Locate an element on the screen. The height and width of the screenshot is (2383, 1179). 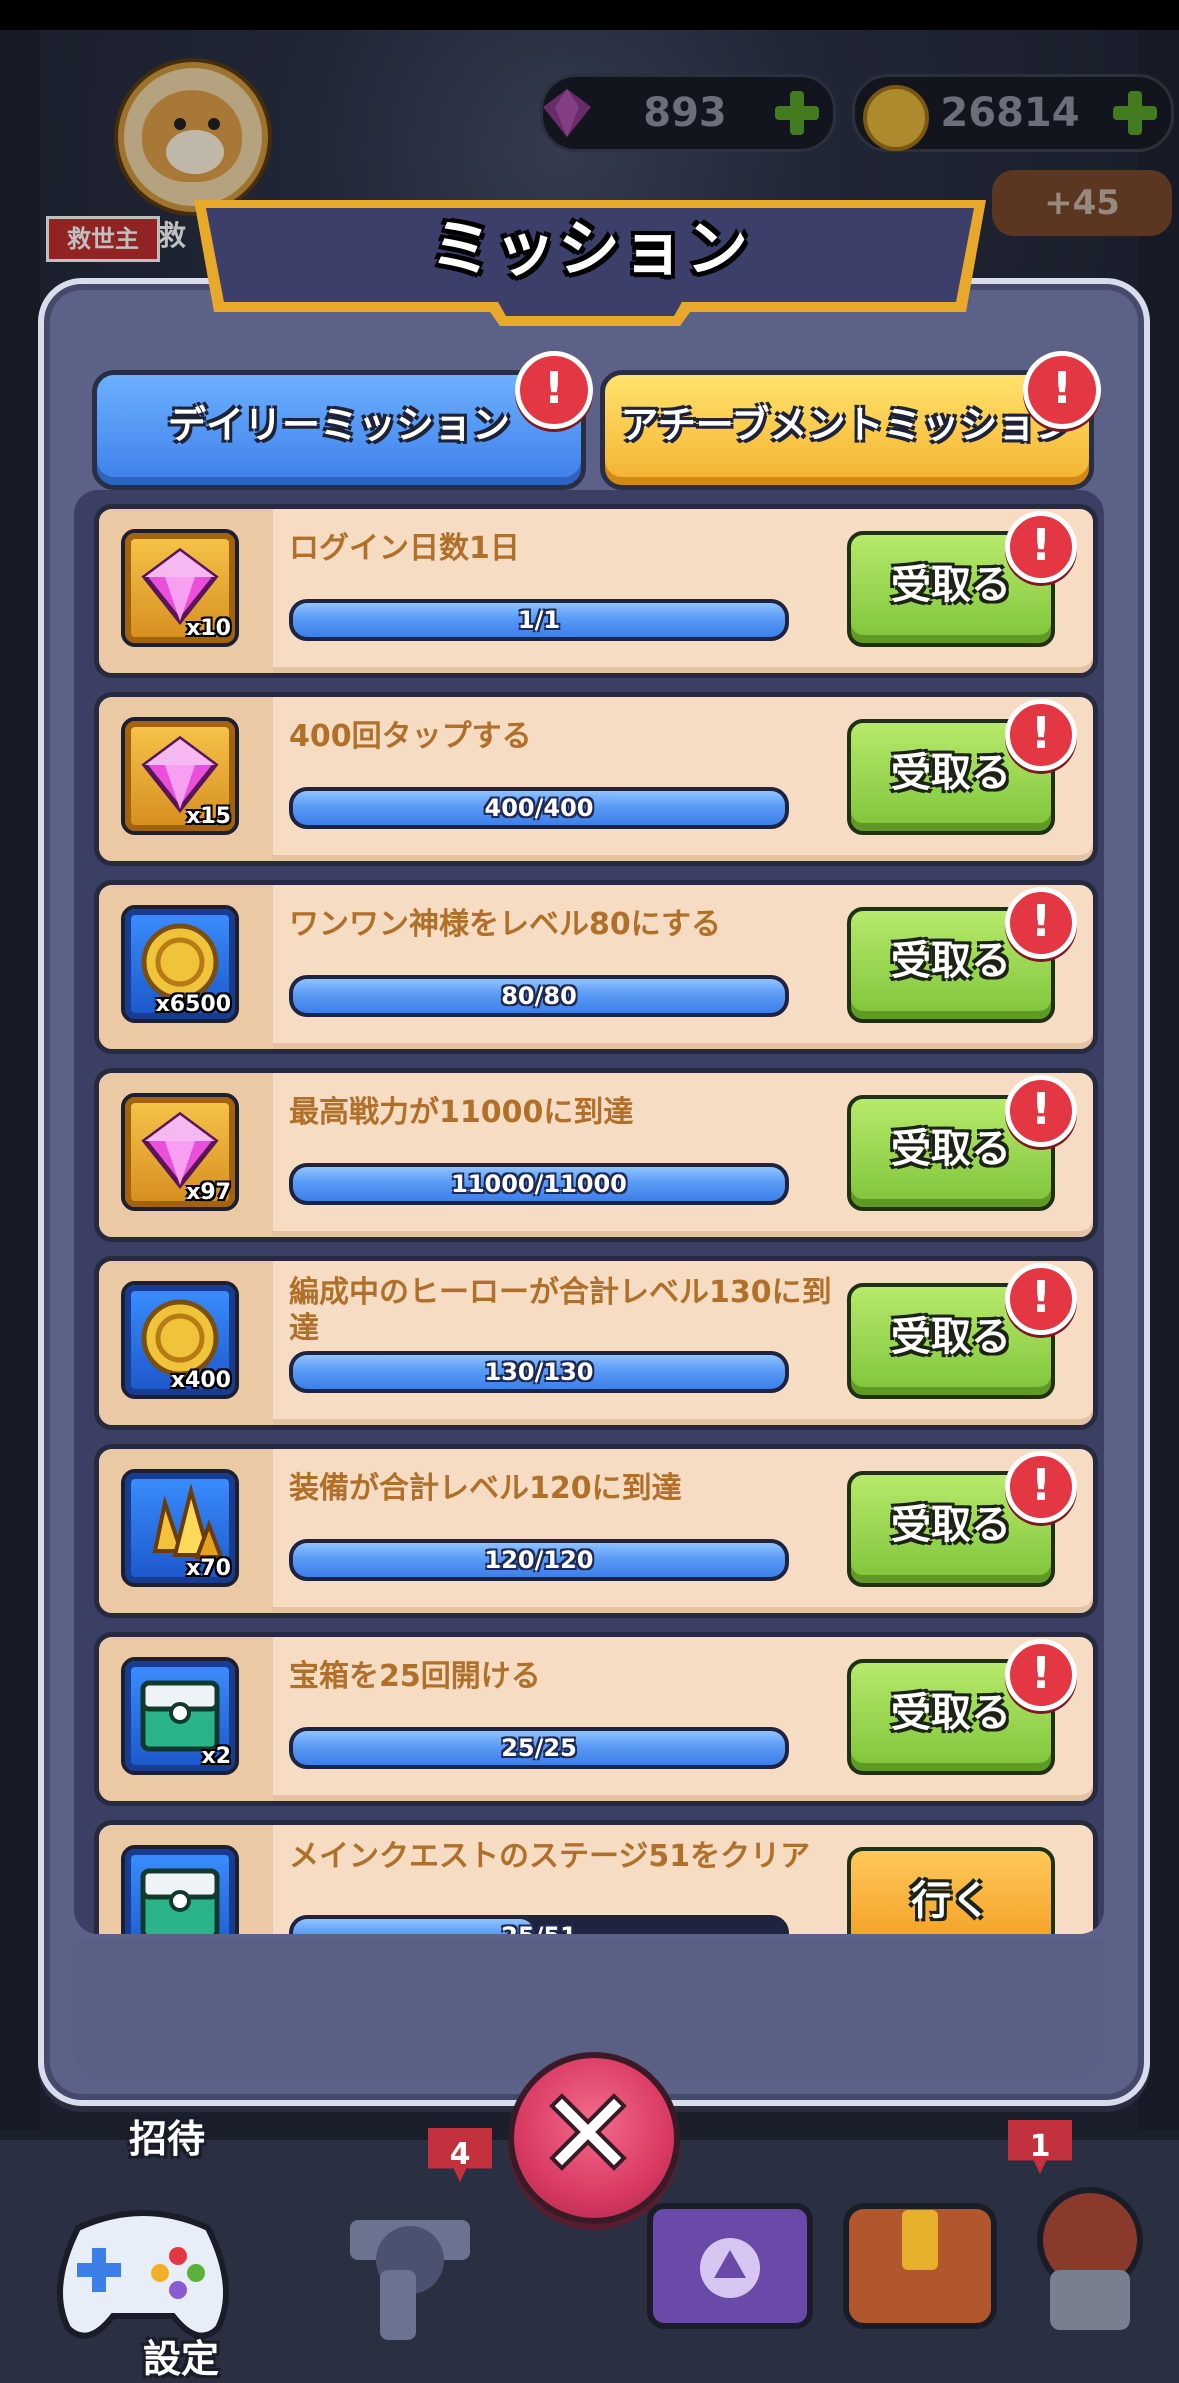
mission-row: x400 編成中のヒーローが合計レベル130に到達 130/130 受取る! is located at coordinates (596, 1343).